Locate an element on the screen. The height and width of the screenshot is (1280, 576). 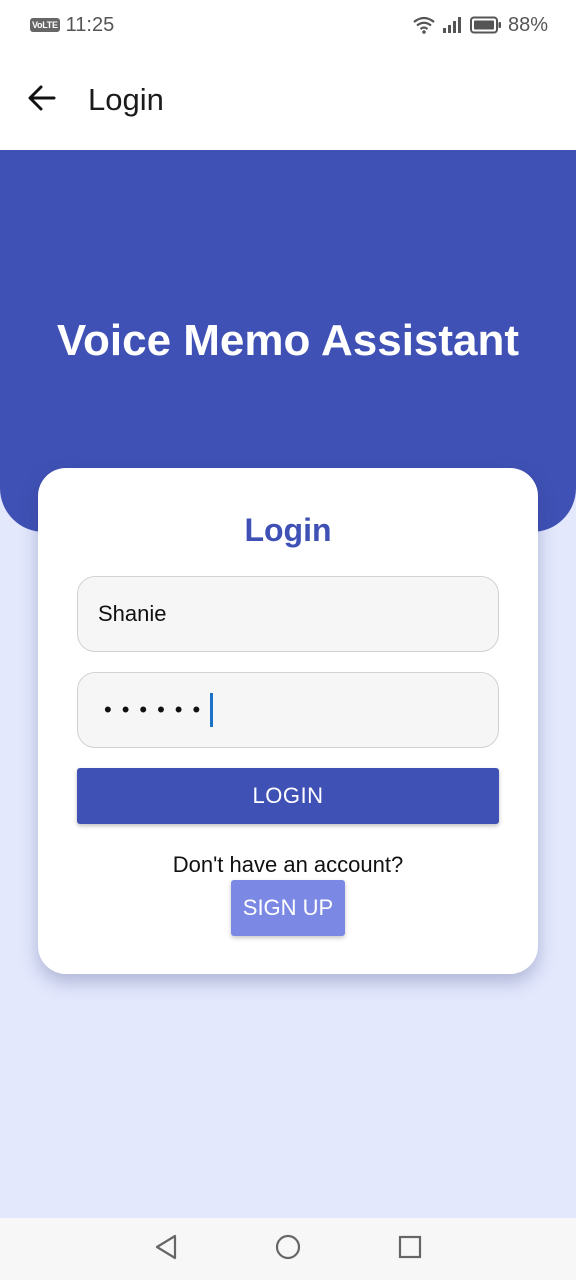
system-nav-bar is located at coordinates (288, 1249).